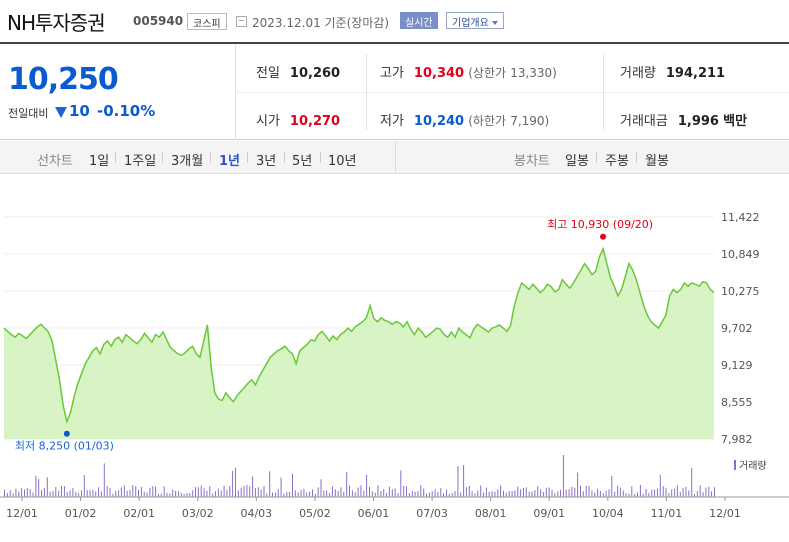 The image size is (789, 542). What do you see at coordinates (229, 159) in the screenshot?
I see `period-1y: 1년` at bounding box center [229, 159].